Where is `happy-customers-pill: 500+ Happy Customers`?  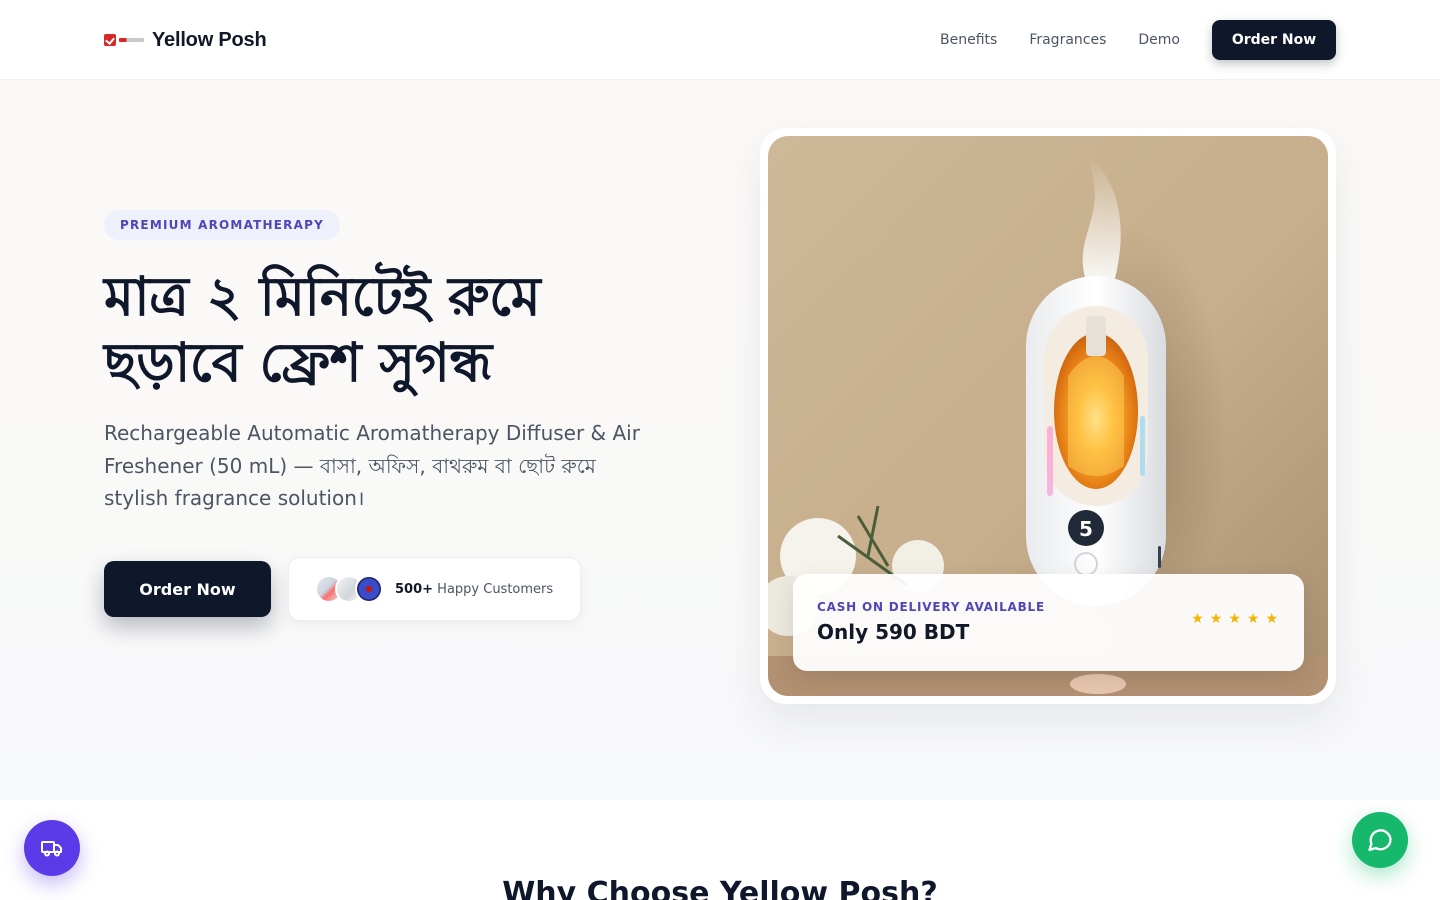 happy-customers-pill: 500+ Happy Customers is located at coordinates (434, 589).